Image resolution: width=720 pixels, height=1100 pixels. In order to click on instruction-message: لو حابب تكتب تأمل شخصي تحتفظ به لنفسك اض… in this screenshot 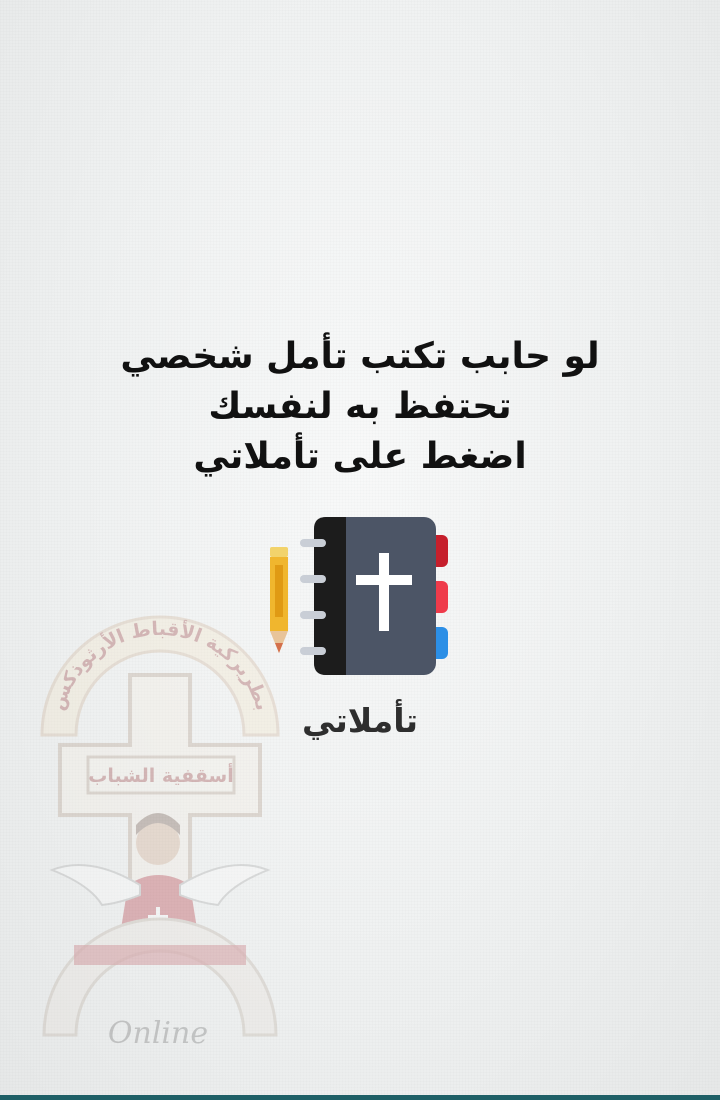, I will do `click(360, 407)`.